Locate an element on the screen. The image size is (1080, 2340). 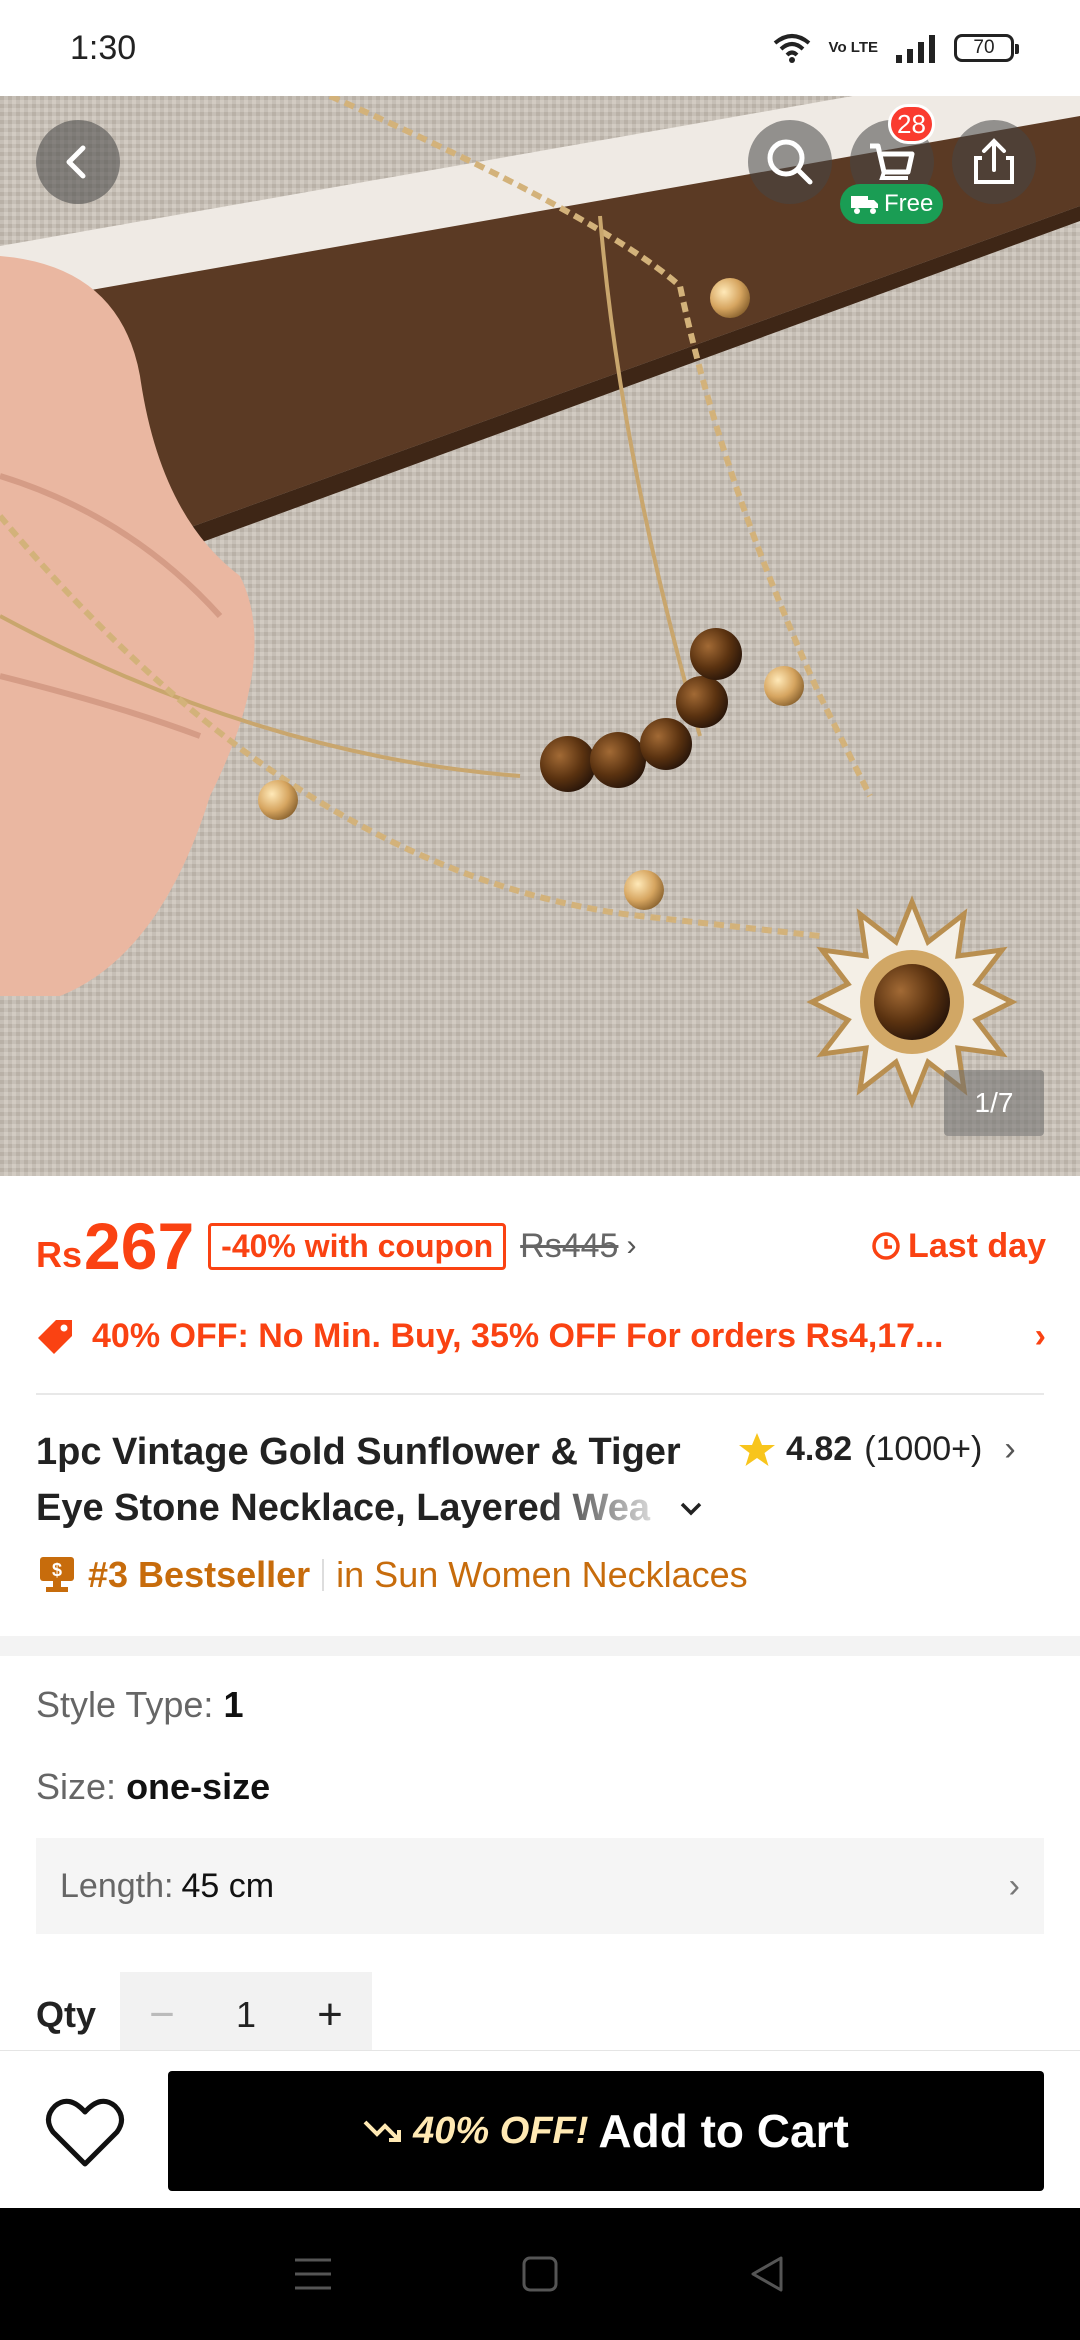
style-type-row: Style Type: 1 is located at coordinates (139, 1705).